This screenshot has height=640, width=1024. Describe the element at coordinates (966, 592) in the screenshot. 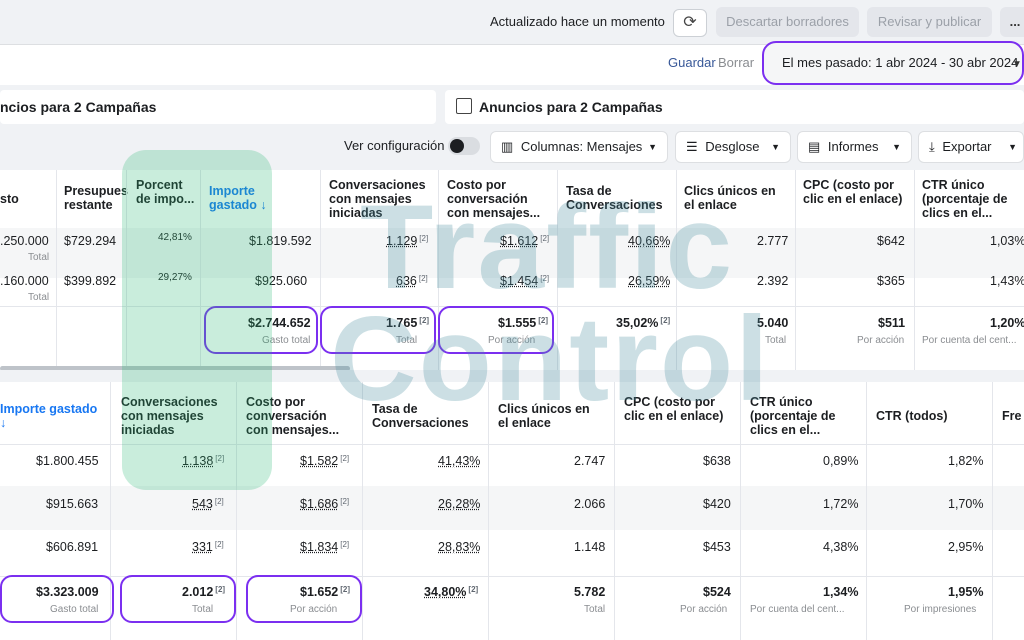

I see `total-ctr-all: 1,95%` at that location.